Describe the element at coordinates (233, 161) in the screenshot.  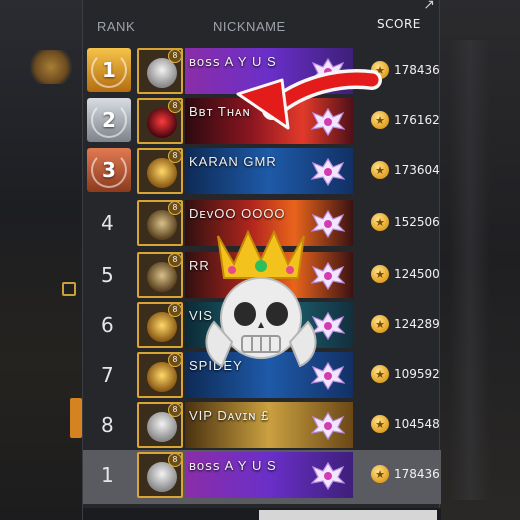
I see `player-nickname: KARAN GMR` at that location.